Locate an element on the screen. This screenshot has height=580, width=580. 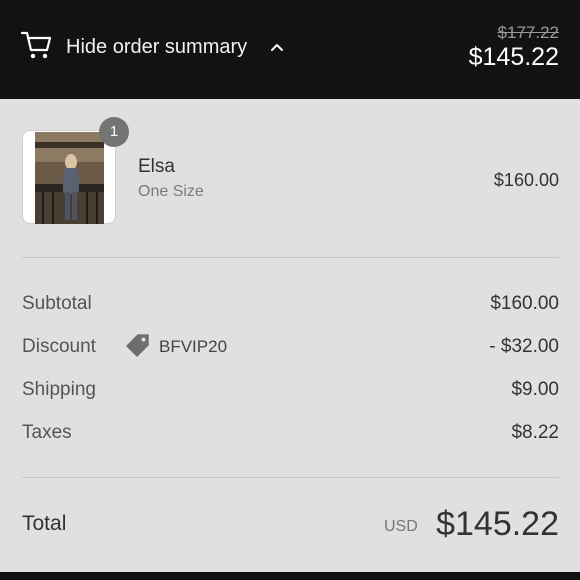
discount-code: BFVIP20 is located at coordinates (193, 346).